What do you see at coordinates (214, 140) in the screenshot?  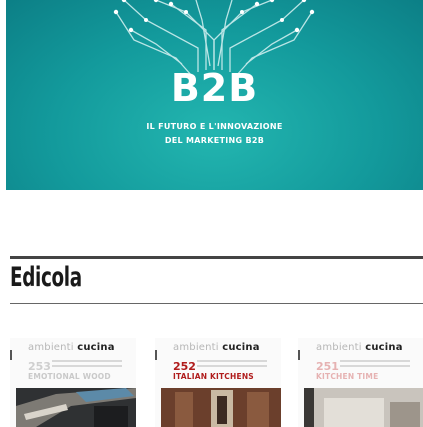 I see `banner-subtitle-2: DEL MARKETING B2B` at bounding box center [214, 140].